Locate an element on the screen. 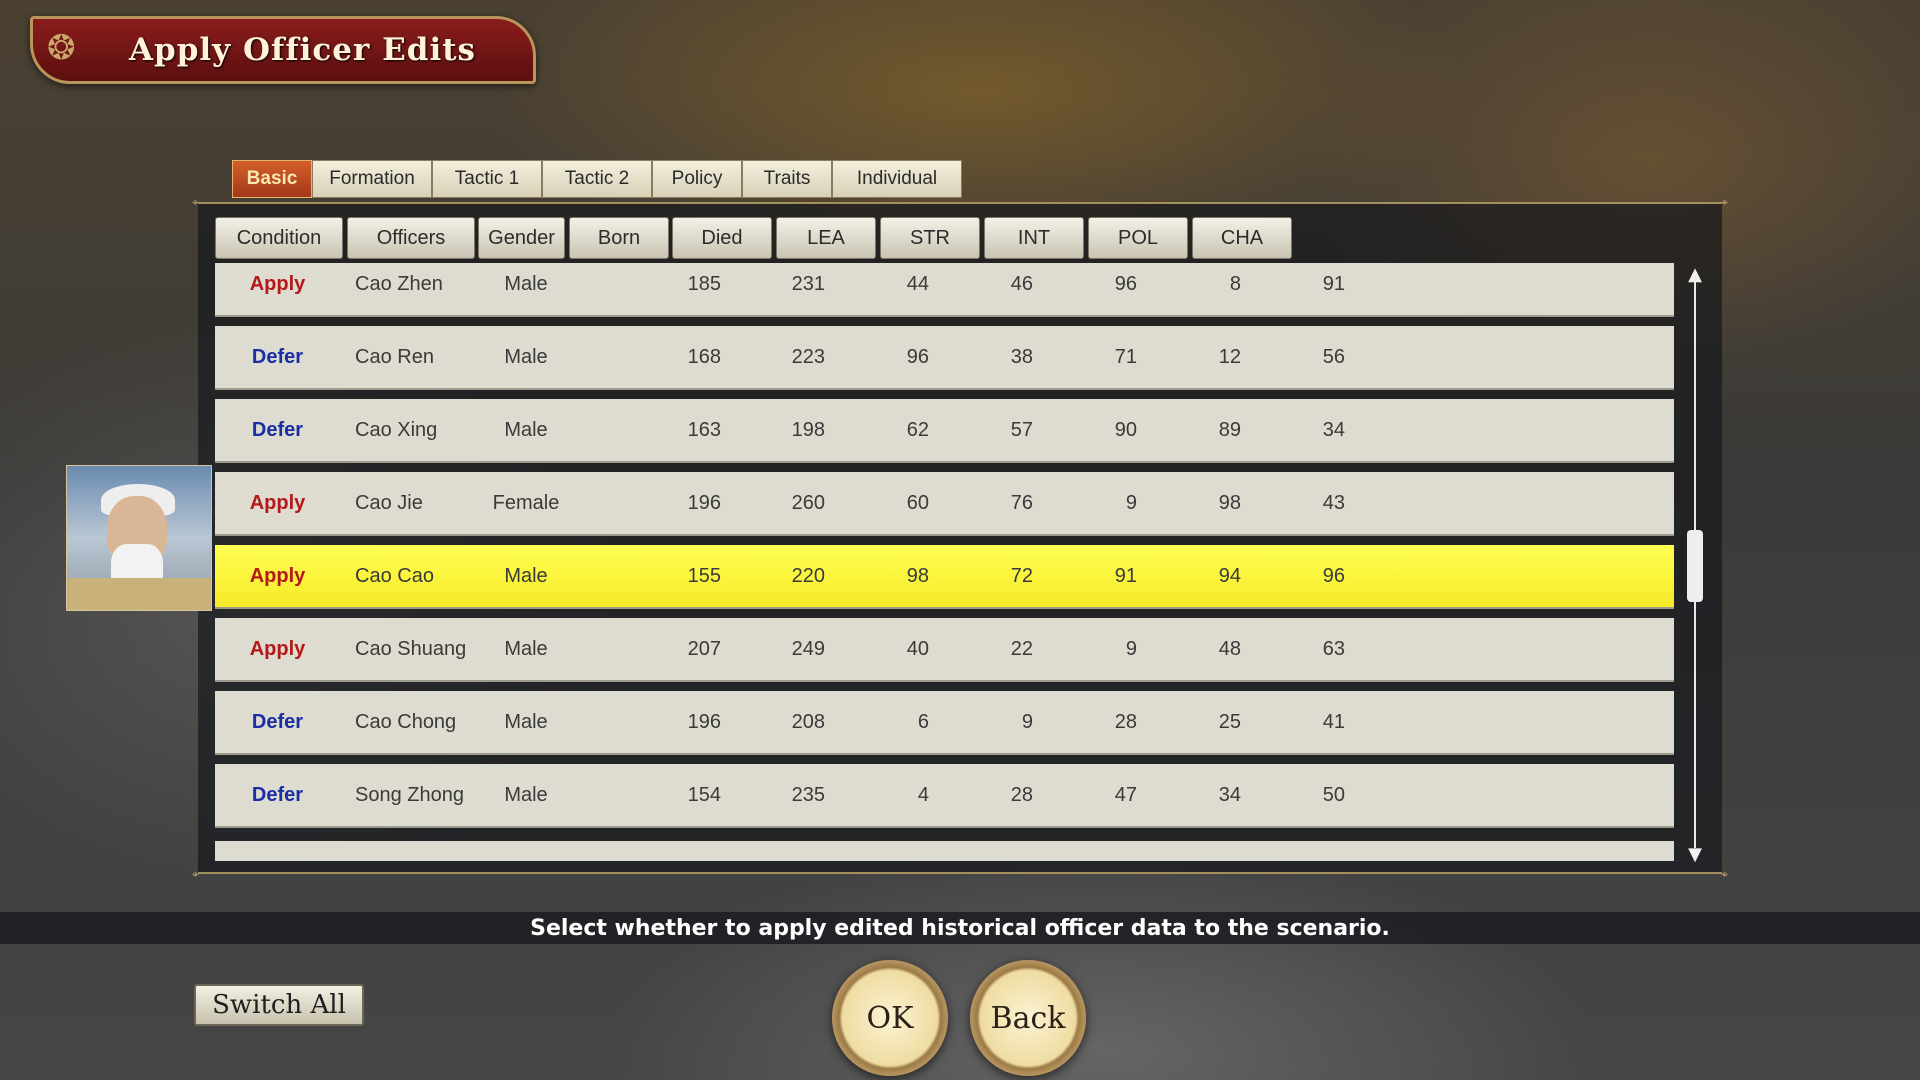 This screenshot has height=1080, width=1920. officer-lea: 98 is located at coordinates (917, 575).